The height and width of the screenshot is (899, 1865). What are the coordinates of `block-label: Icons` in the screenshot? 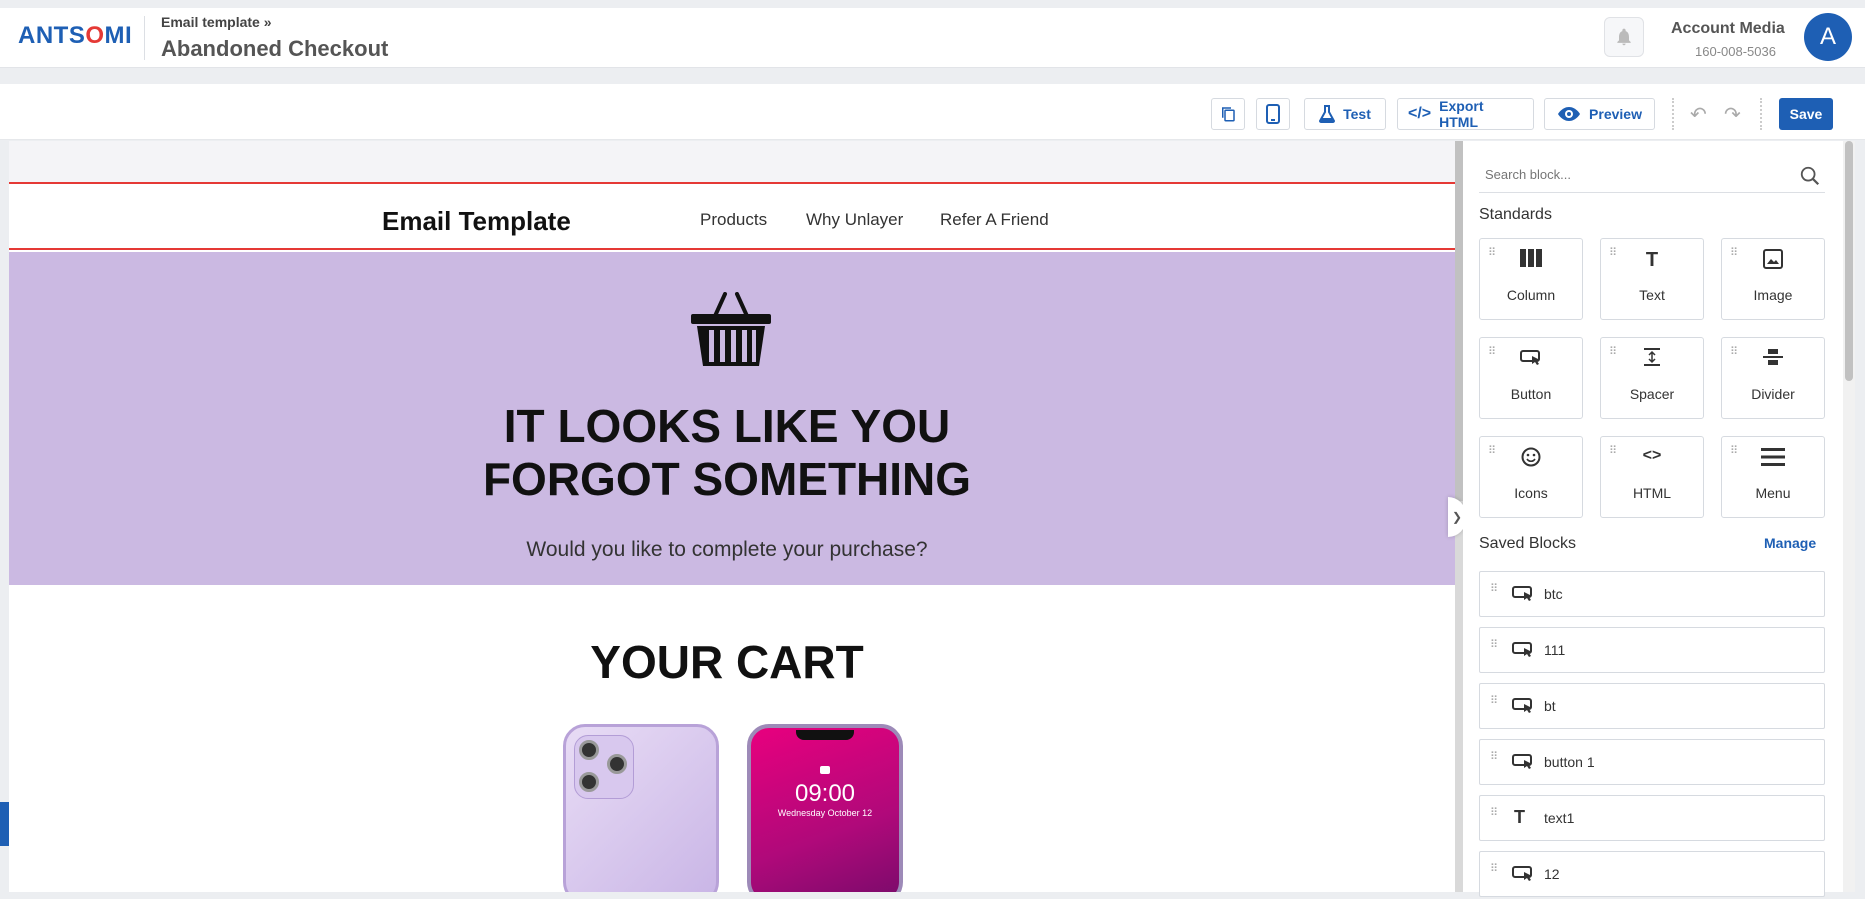 It's located at (1531, 493).